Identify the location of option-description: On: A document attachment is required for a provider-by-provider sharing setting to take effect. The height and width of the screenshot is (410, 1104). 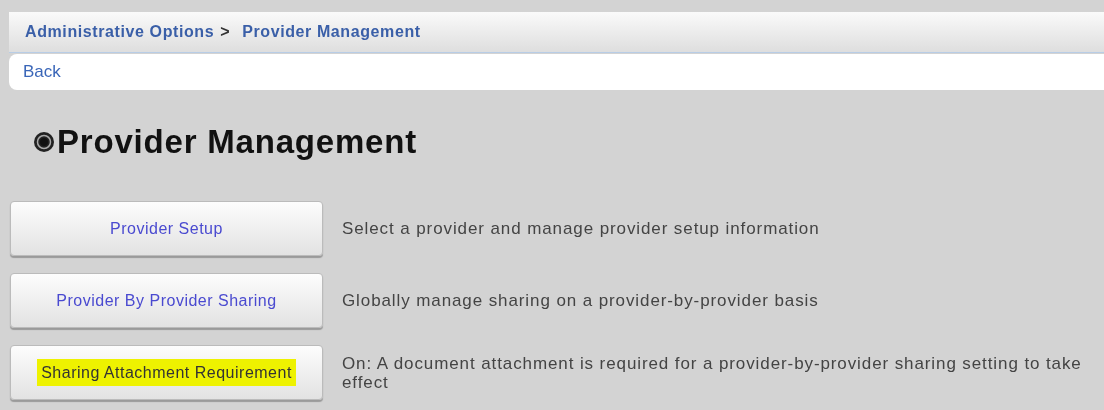
(712, 372).